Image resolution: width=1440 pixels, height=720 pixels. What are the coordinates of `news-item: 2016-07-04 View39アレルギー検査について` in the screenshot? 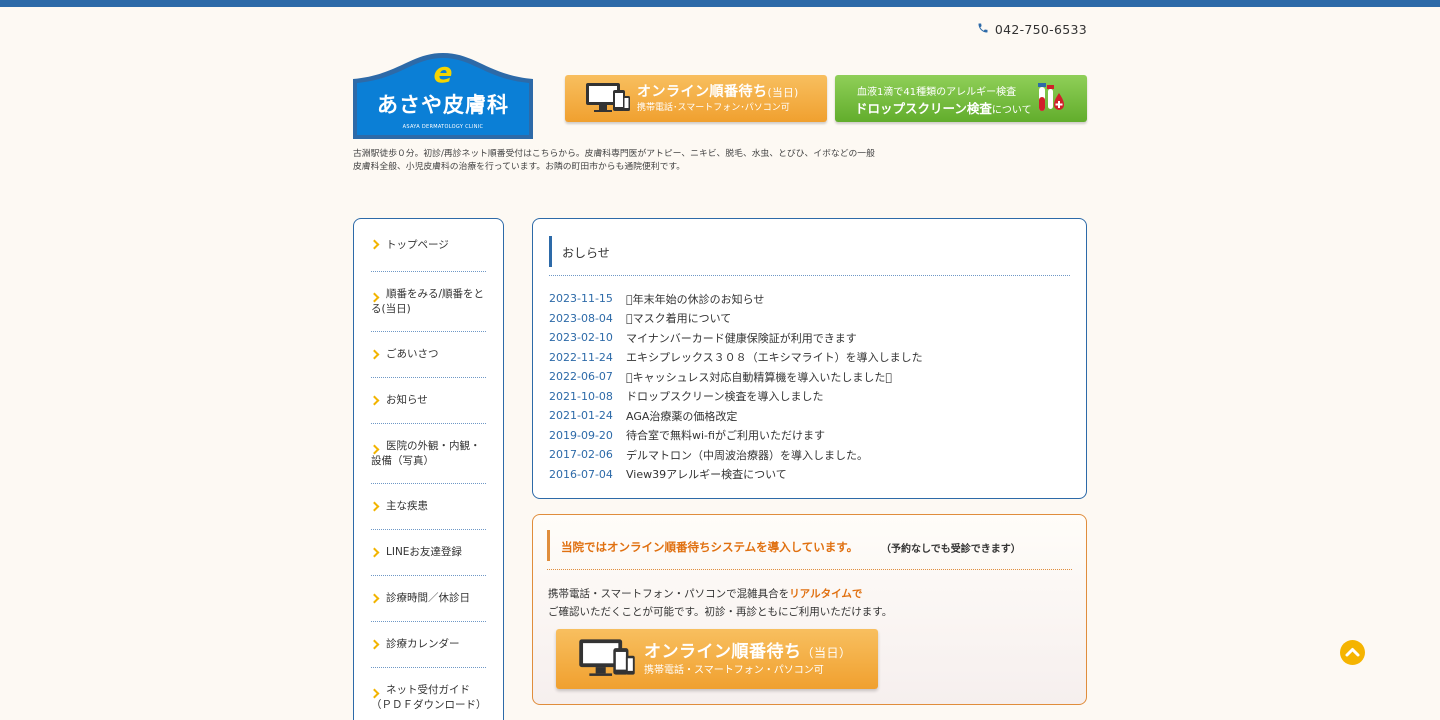 It's located at (736, 475).